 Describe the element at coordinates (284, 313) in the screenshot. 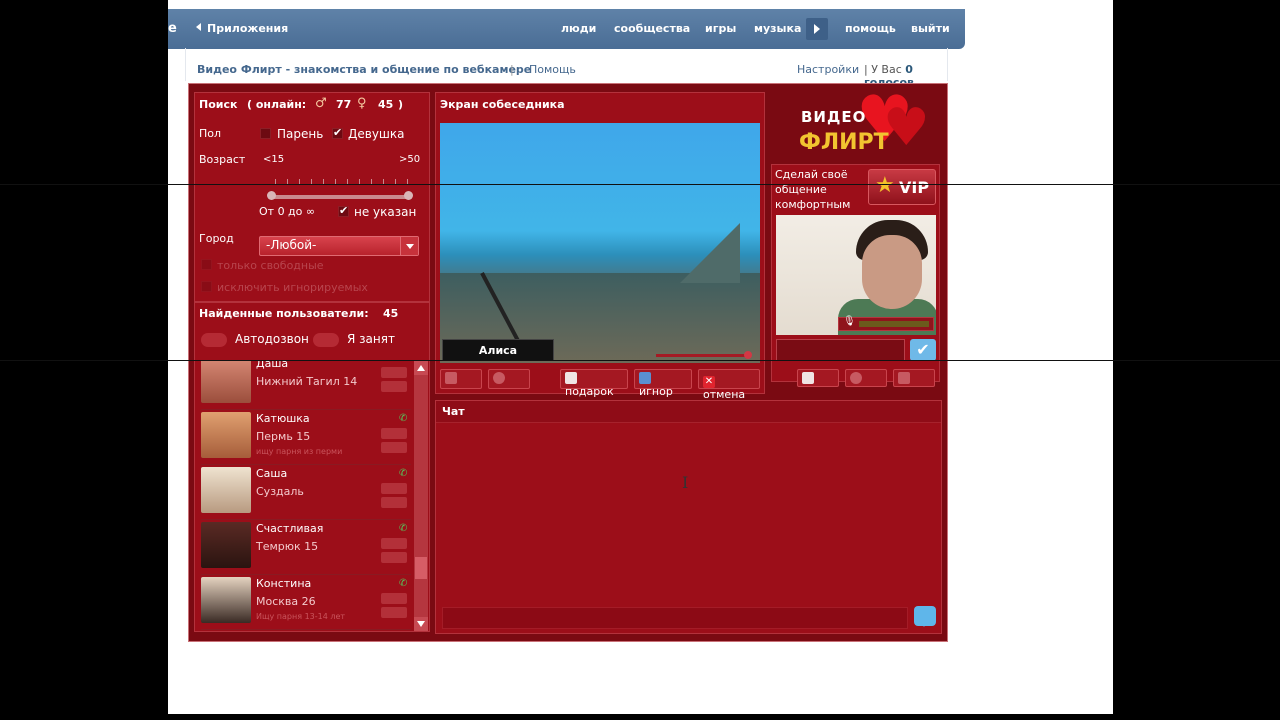

I see `found-users-title: Найденные пользователи:` at that location.